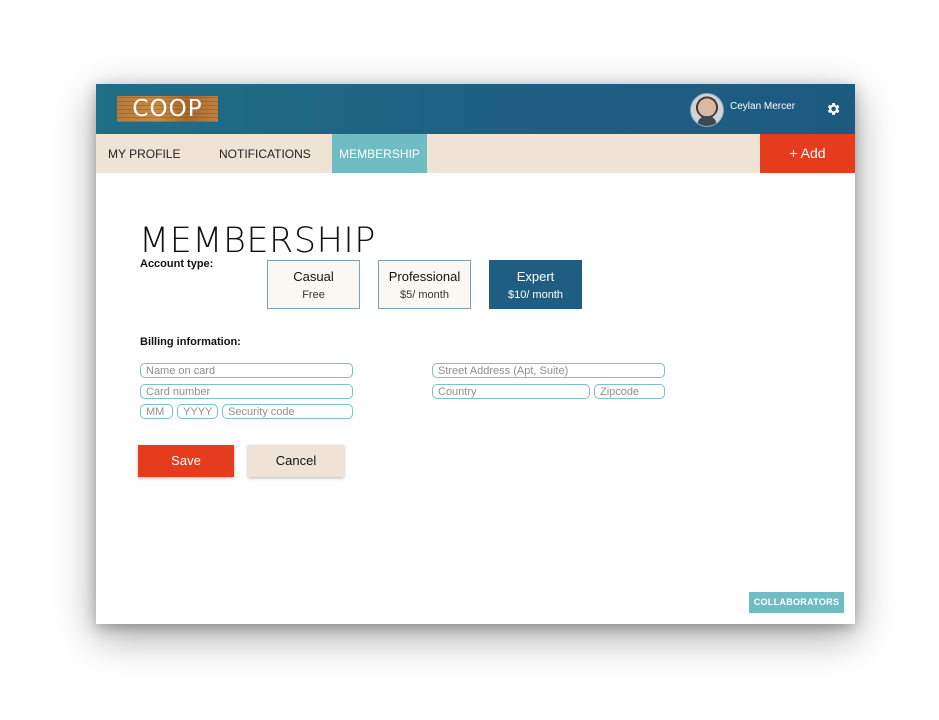 This screenshot has width=939, height=720. I want to click on plan-price: $5/ month, so click(424, 295).